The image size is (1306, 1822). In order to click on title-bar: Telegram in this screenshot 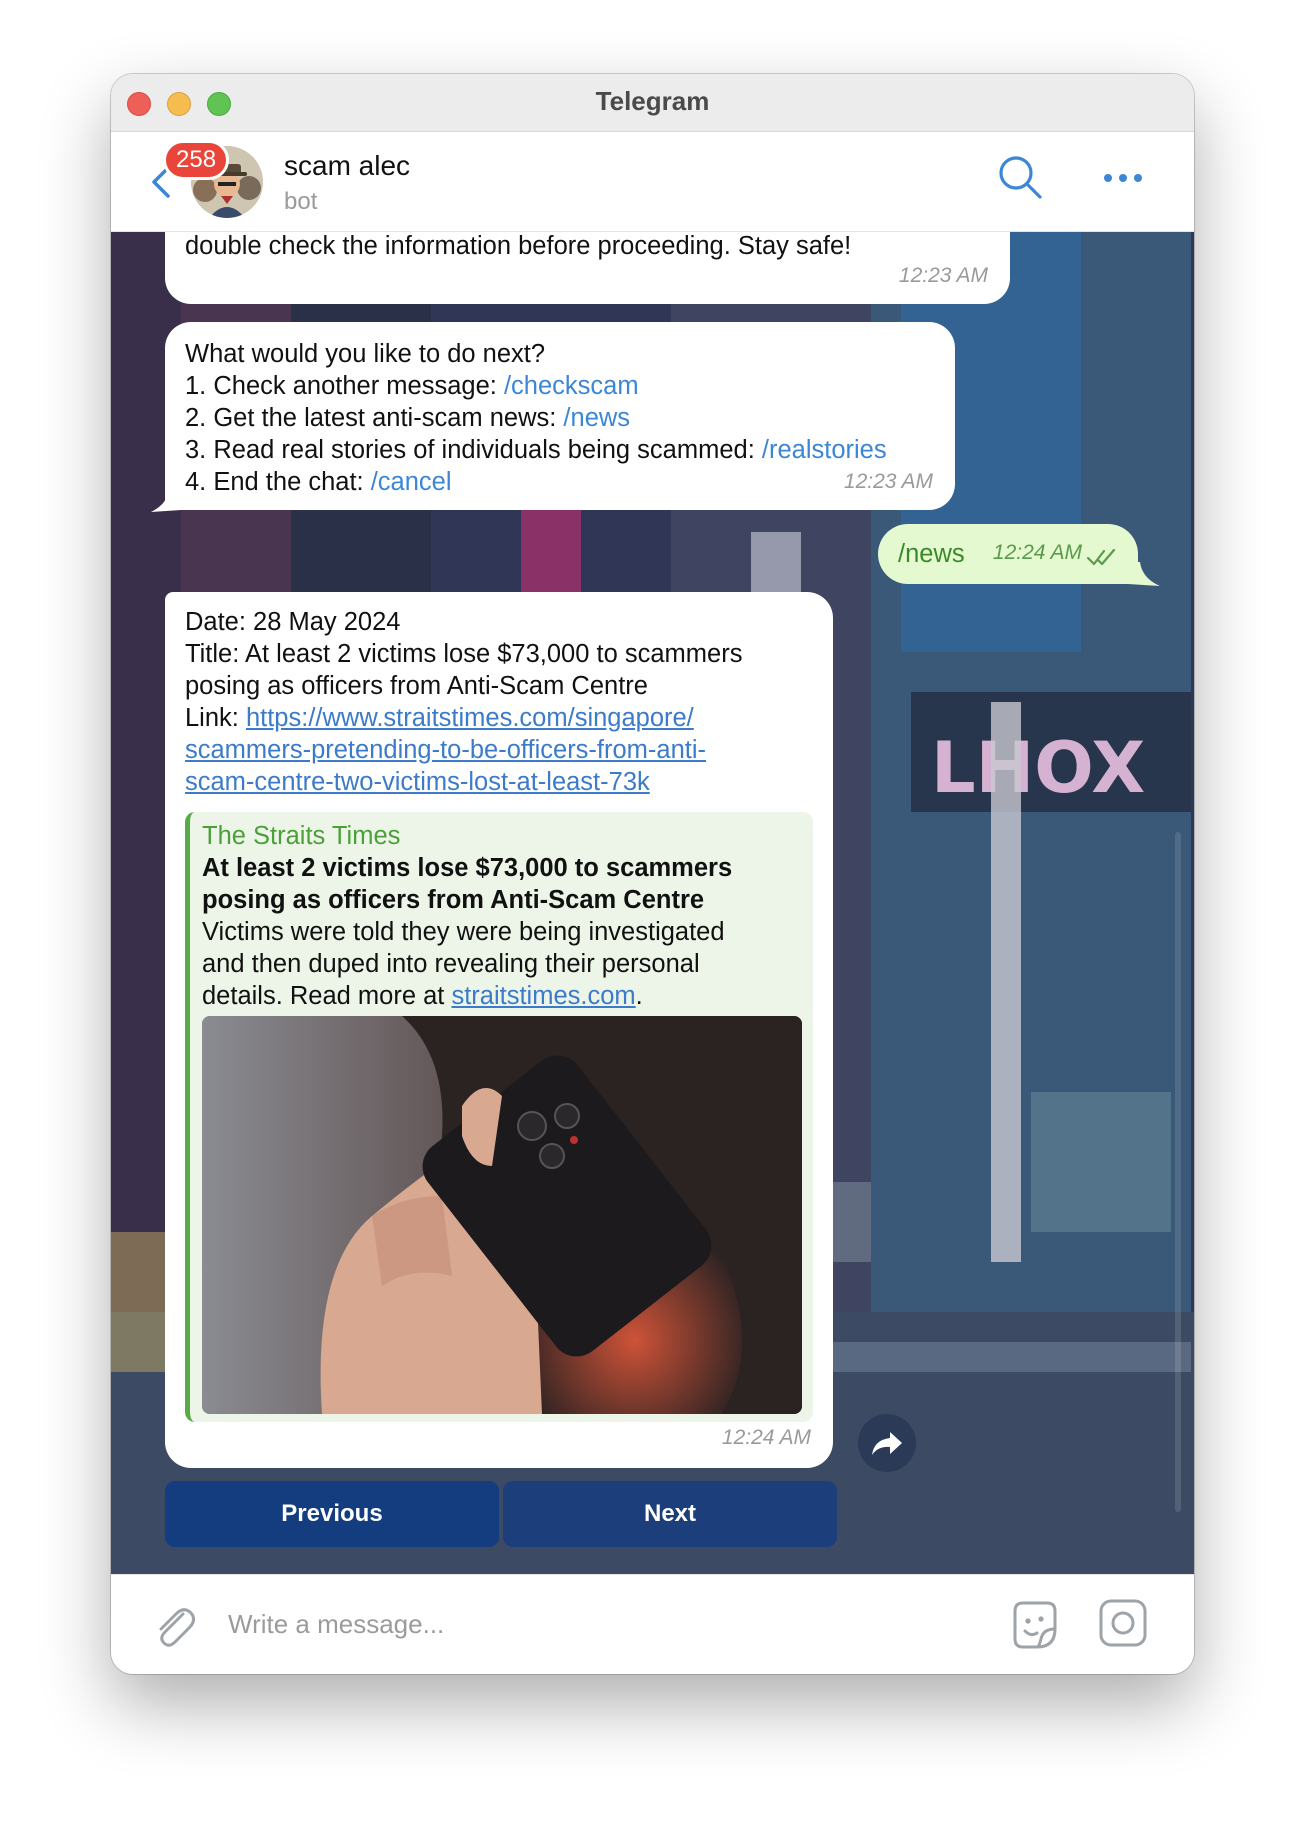, I will do `click(652, 103)`.